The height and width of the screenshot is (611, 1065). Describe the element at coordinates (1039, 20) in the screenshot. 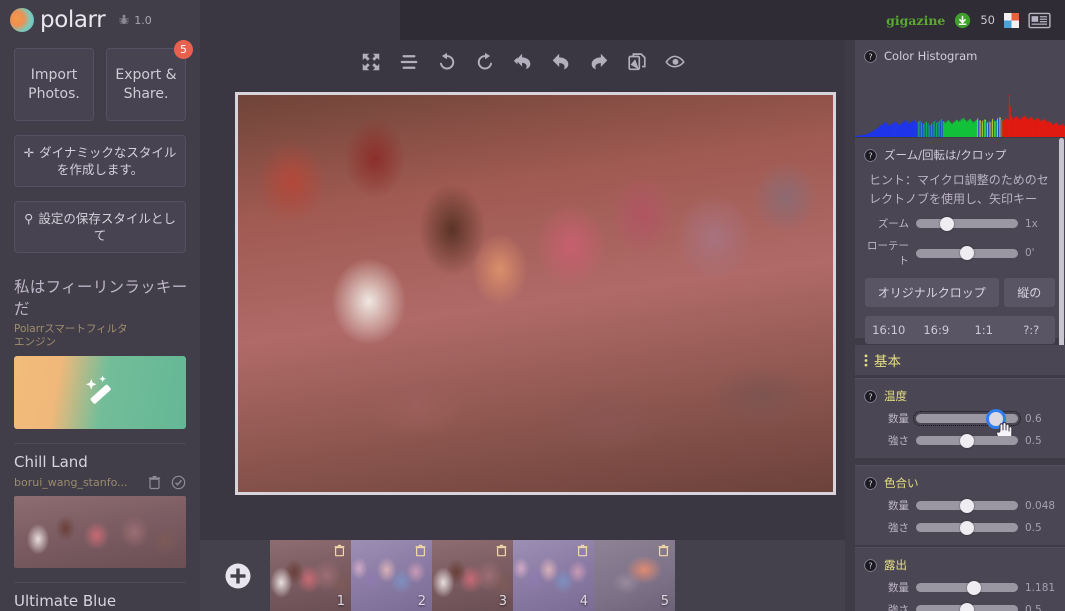

I see `news-reader-icon` at that location.